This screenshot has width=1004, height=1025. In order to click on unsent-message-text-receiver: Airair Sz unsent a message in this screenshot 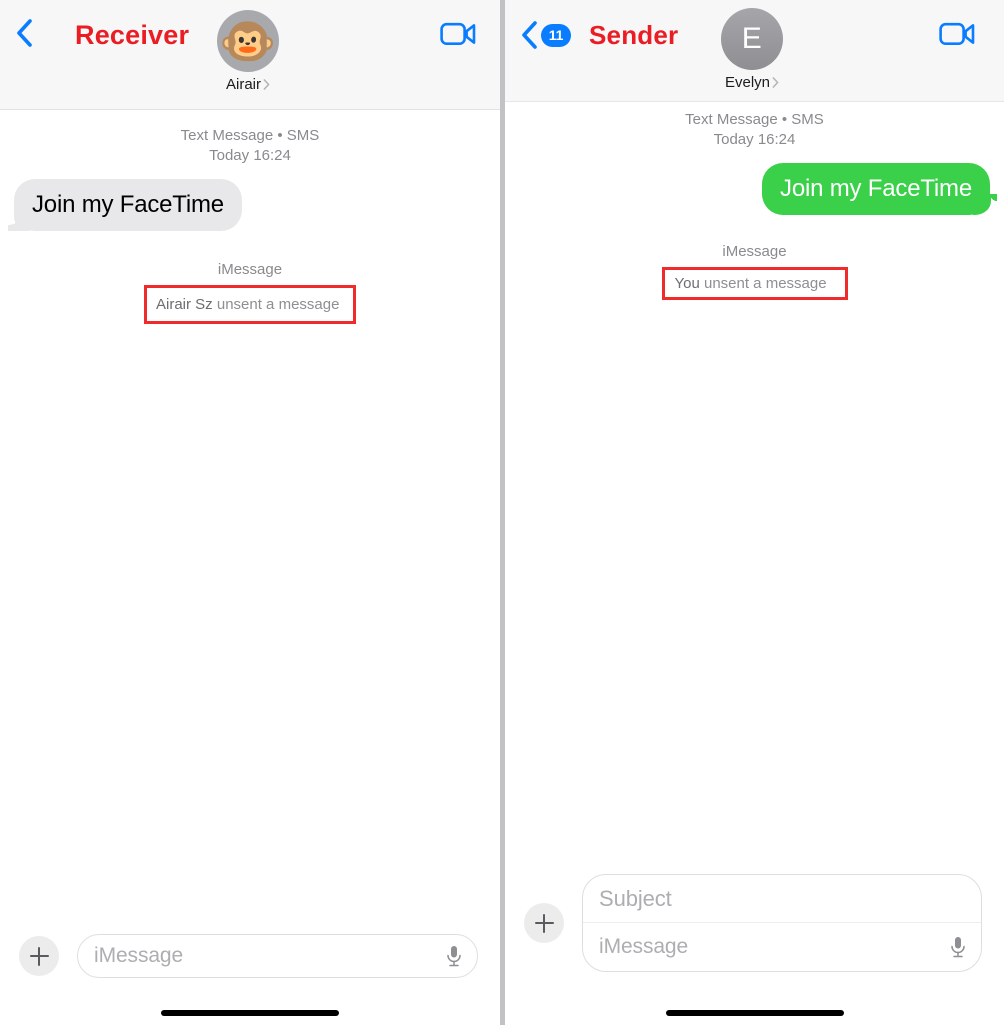, I will do `click(247, 304)`.